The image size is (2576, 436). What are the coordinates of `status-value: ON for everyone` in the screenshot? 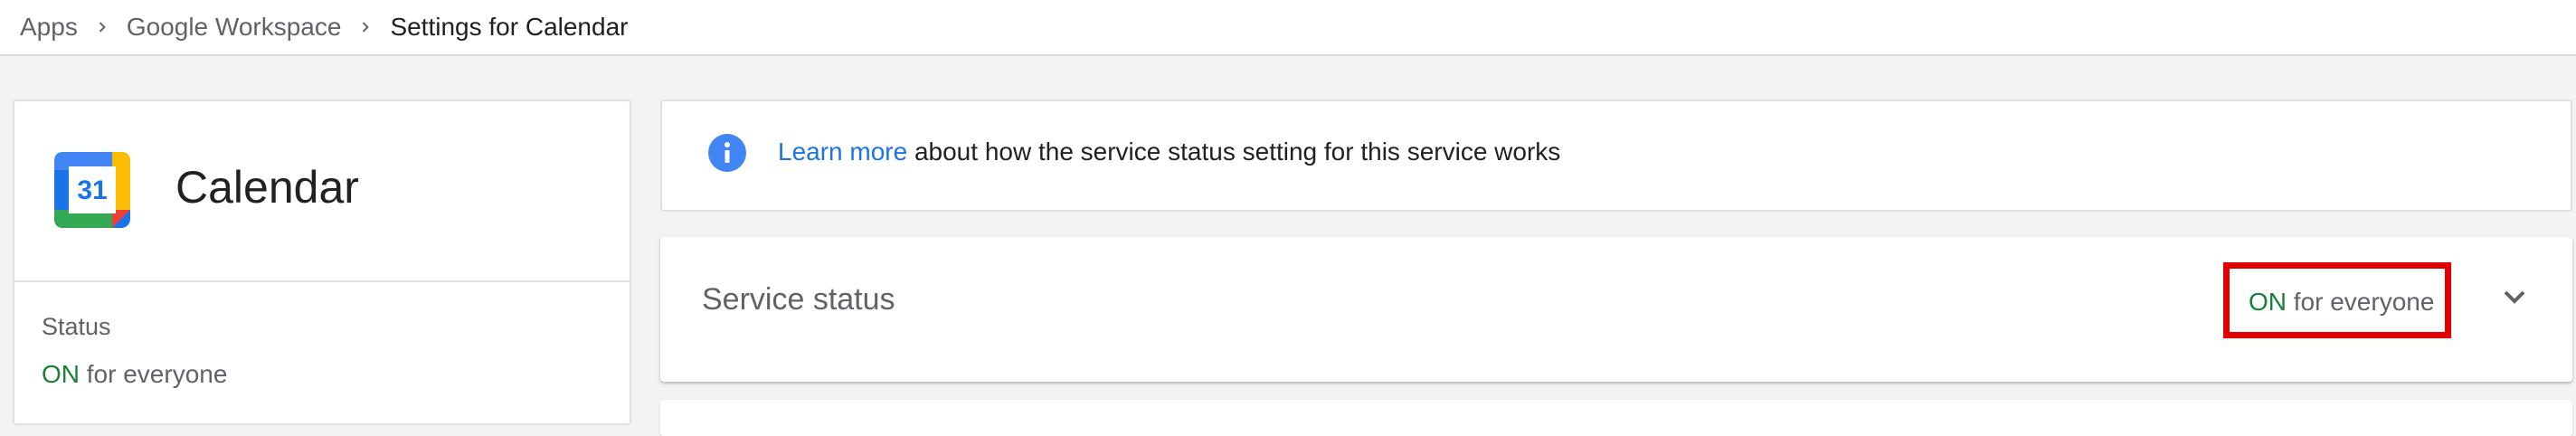 It's located at (134, 374).